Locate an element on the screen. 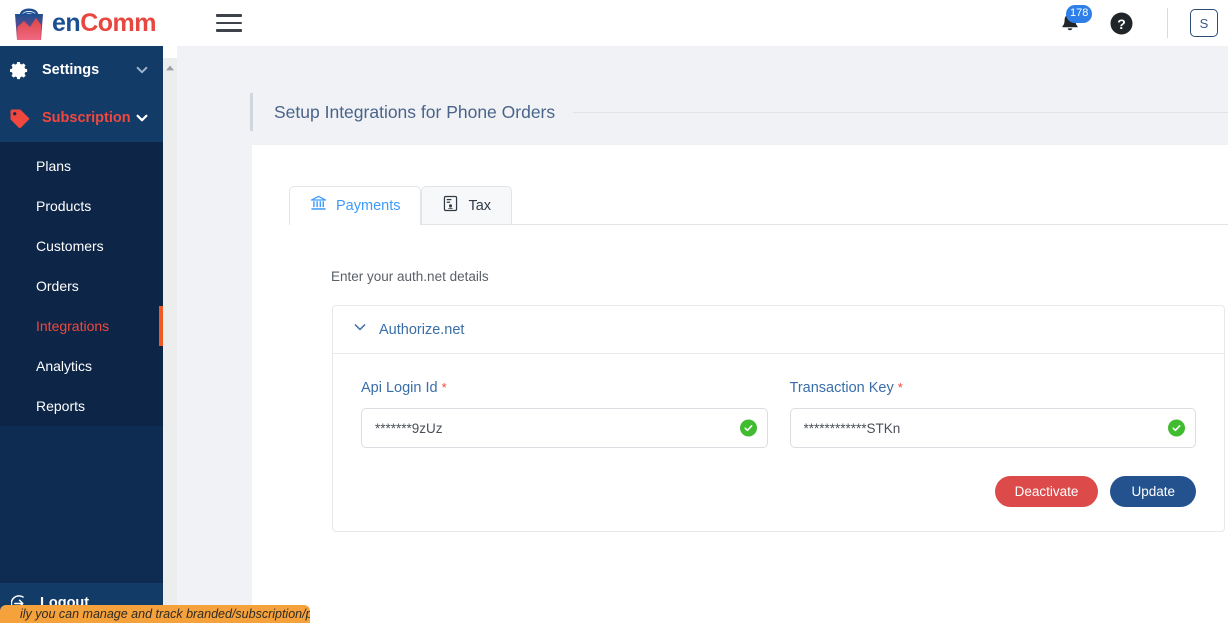 Image resolution: width=1228 pixels, height=623 pixels. logo-text-c: C is located at coordinates (89, 22).